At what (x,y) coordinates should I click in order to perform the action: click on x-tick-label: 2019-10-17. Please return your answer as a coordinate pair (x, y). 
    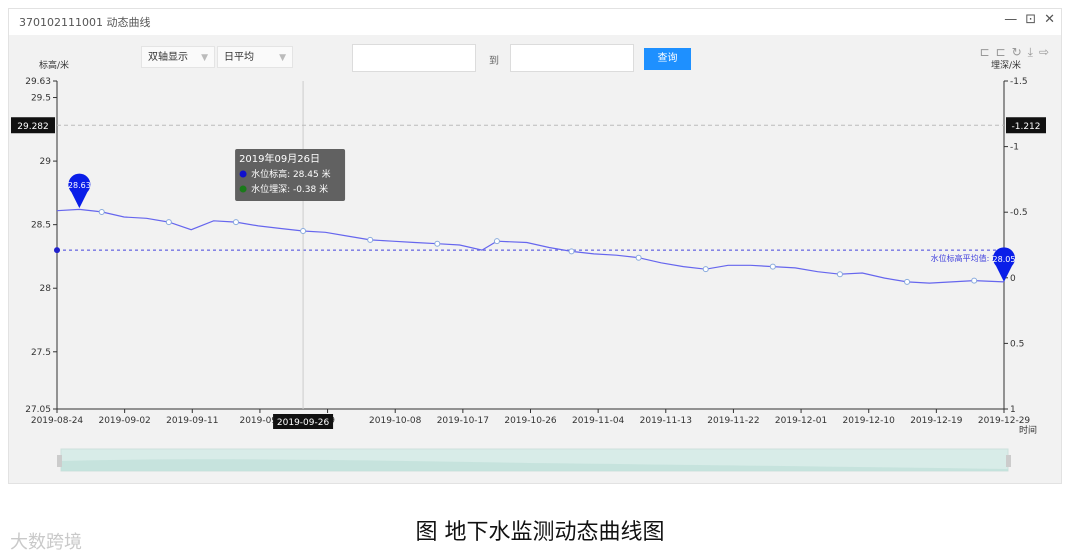
    Looking at the image, I should click on (463, 421).